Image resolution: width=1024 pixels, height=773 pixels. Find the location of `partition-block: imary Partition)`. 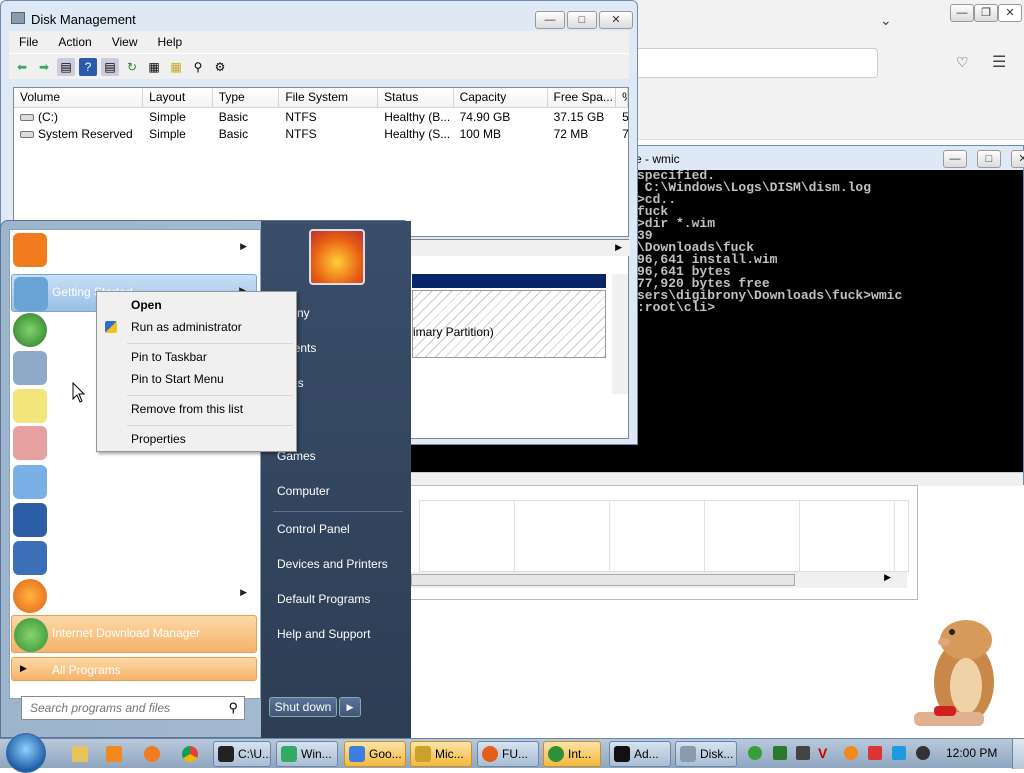

partition-block: imary Partition) is located at coordinates (509, 324).